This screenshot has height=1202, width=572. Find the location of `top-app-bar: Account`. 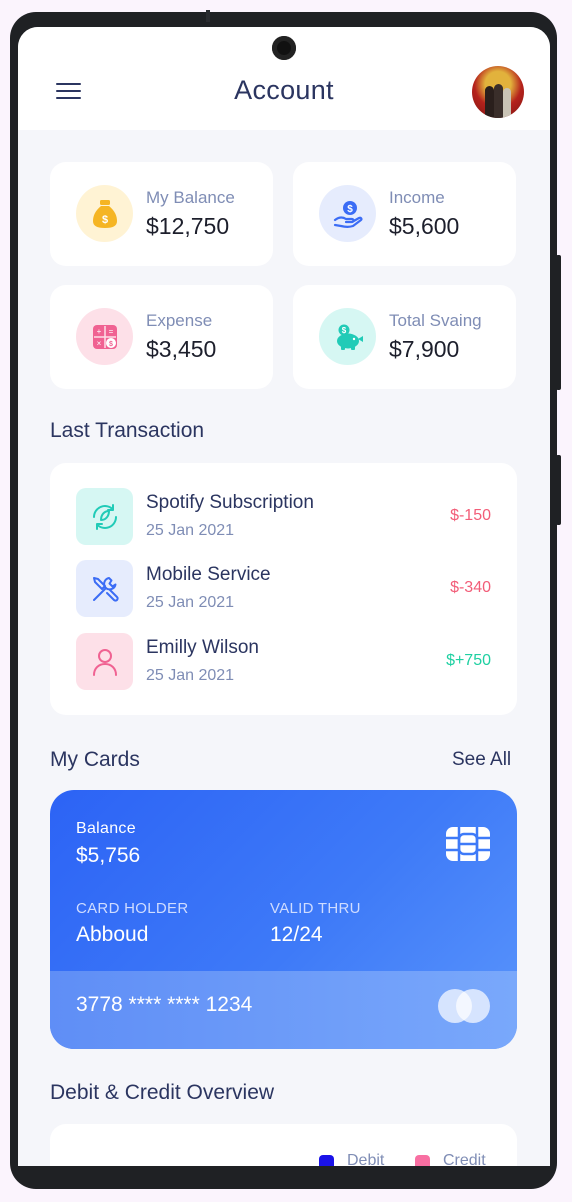

top-app-bar: Account is located at coordinates (284, 78).